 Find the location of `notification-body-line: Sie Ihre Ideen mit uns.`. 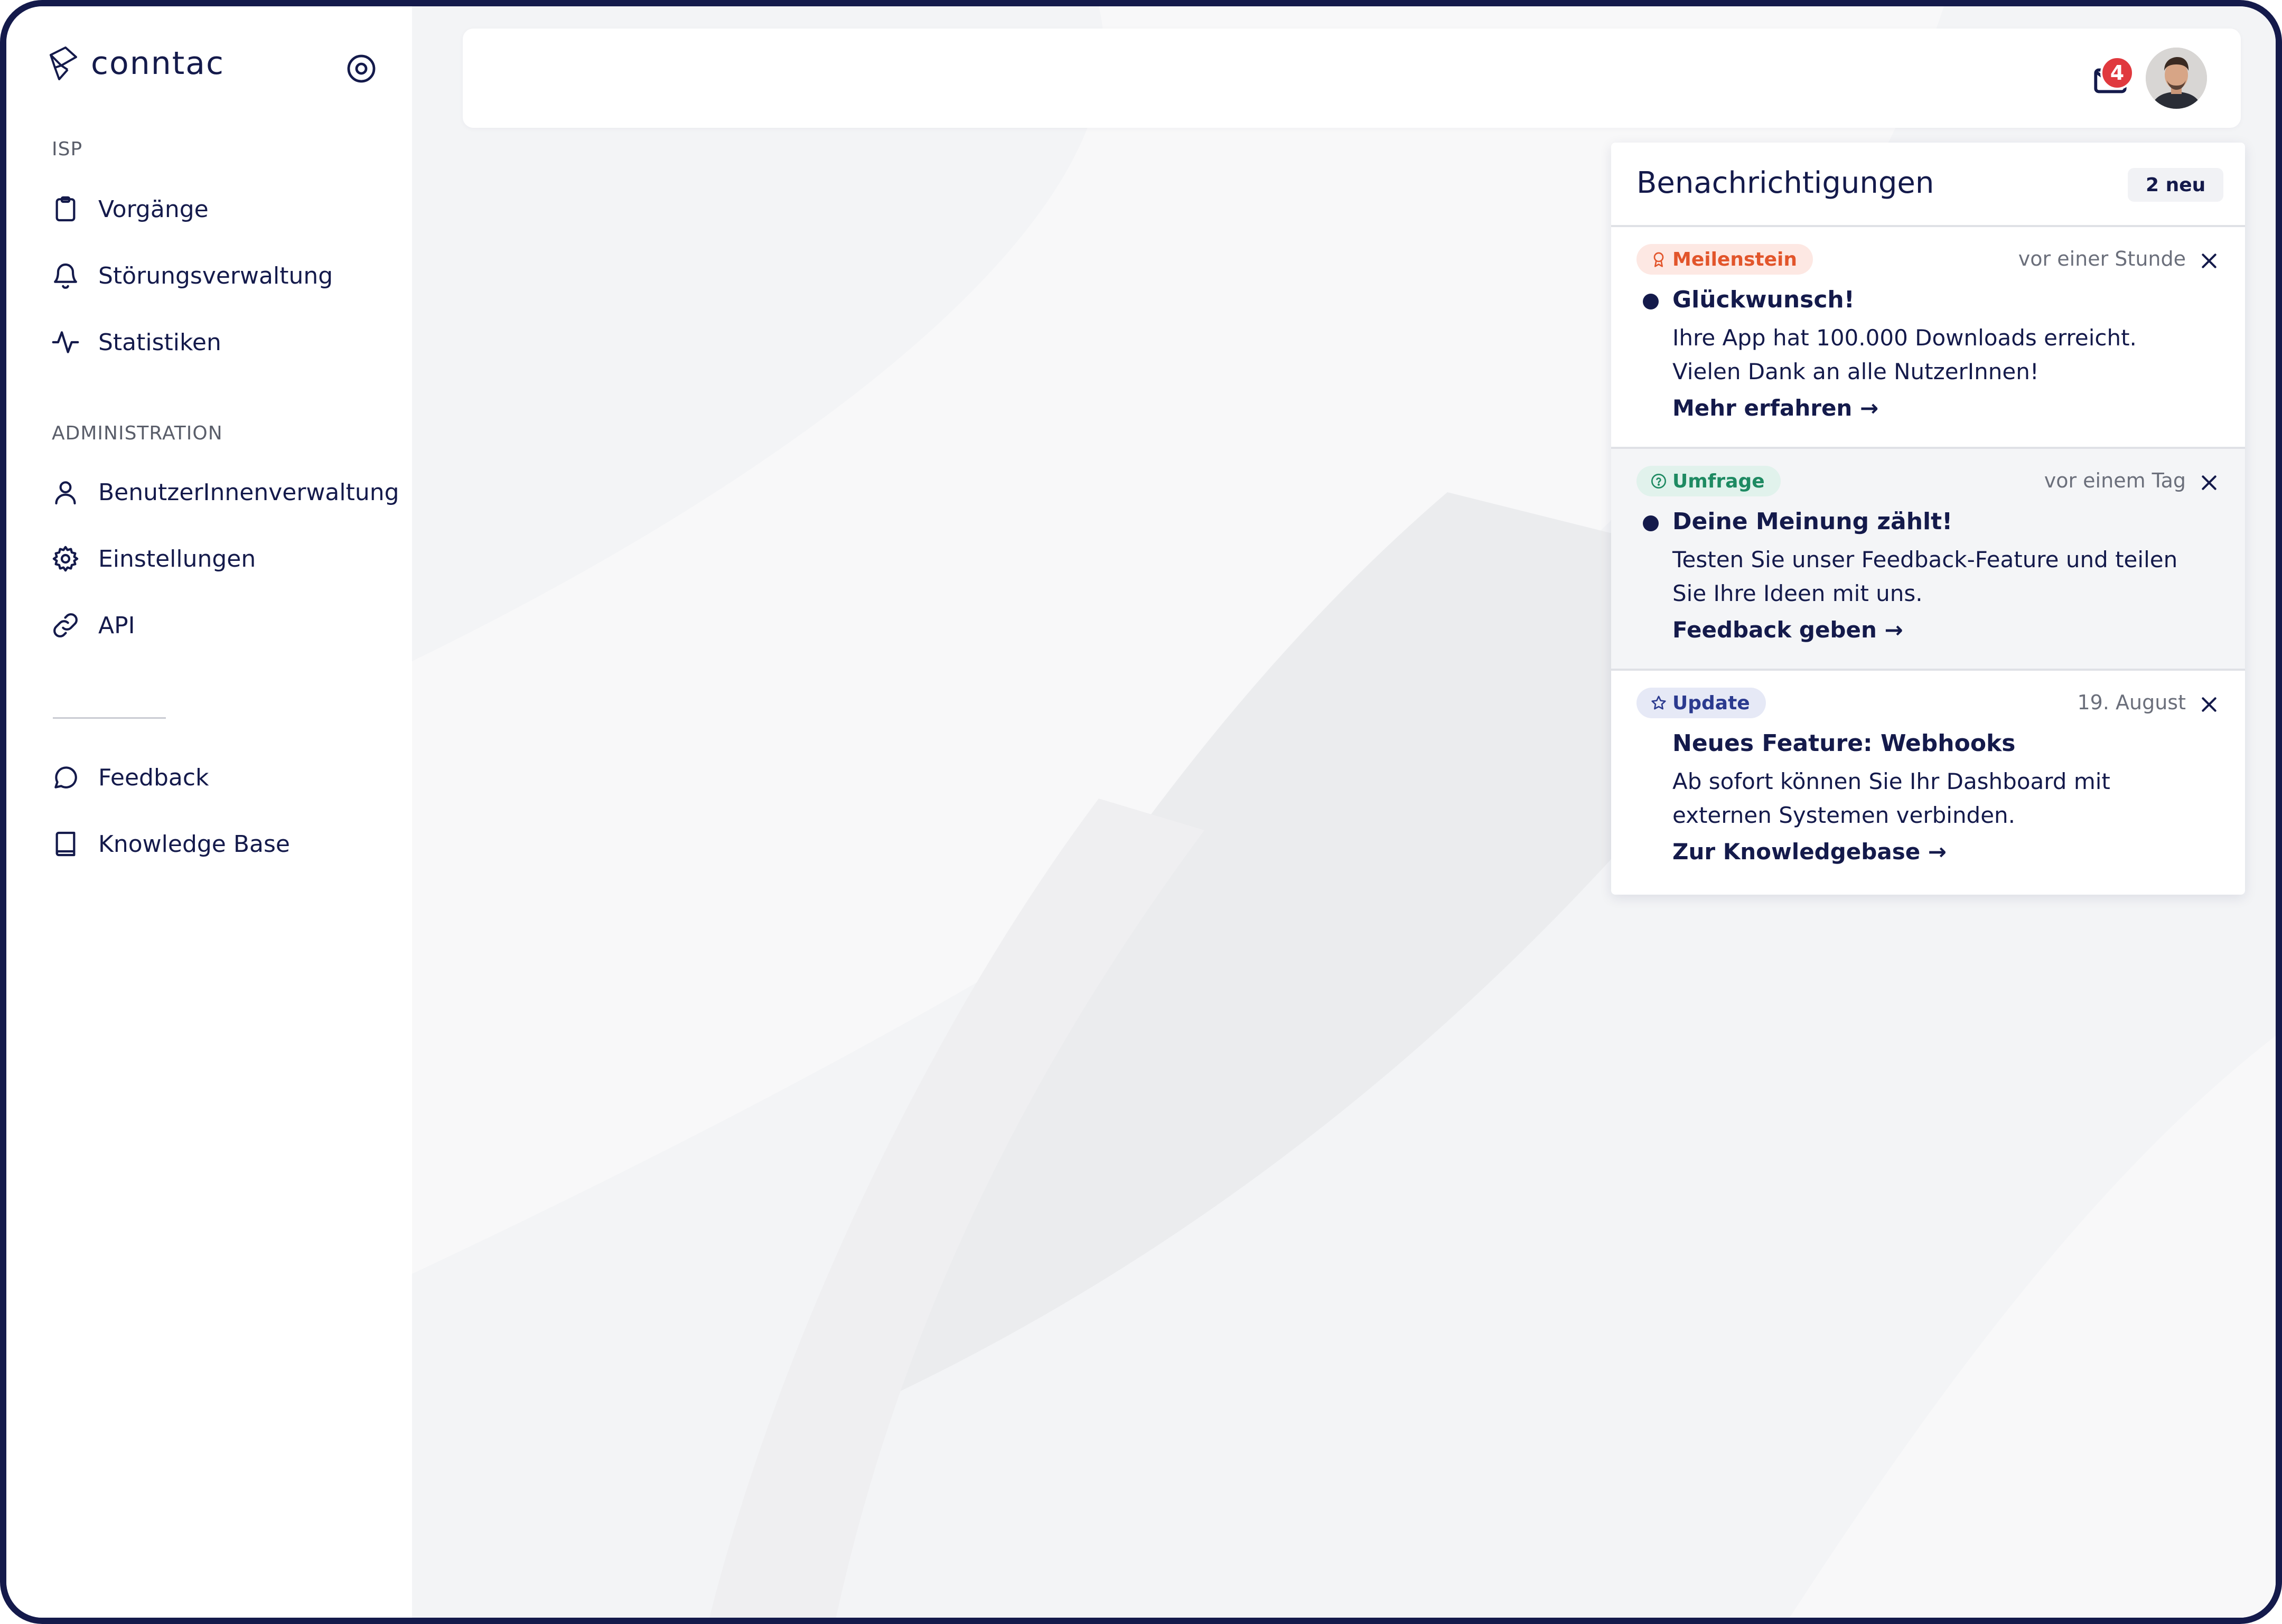

notification-body-line: Sie Ihre Ideen mit uns. is located at coordinates (1797, 593).